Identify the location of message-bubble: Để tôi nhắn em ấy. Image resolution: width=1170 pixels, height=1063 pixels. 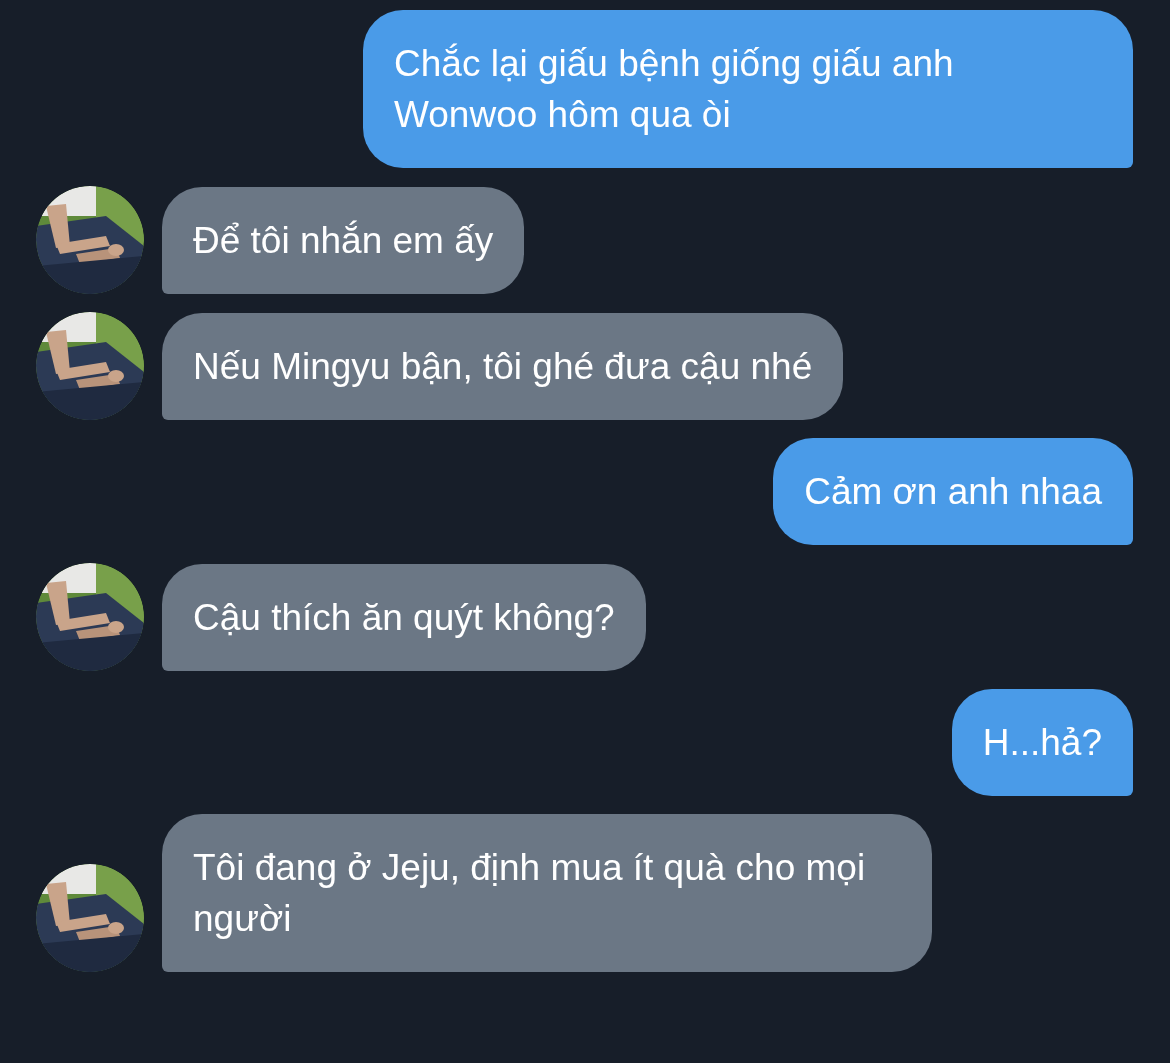
(343, 240).